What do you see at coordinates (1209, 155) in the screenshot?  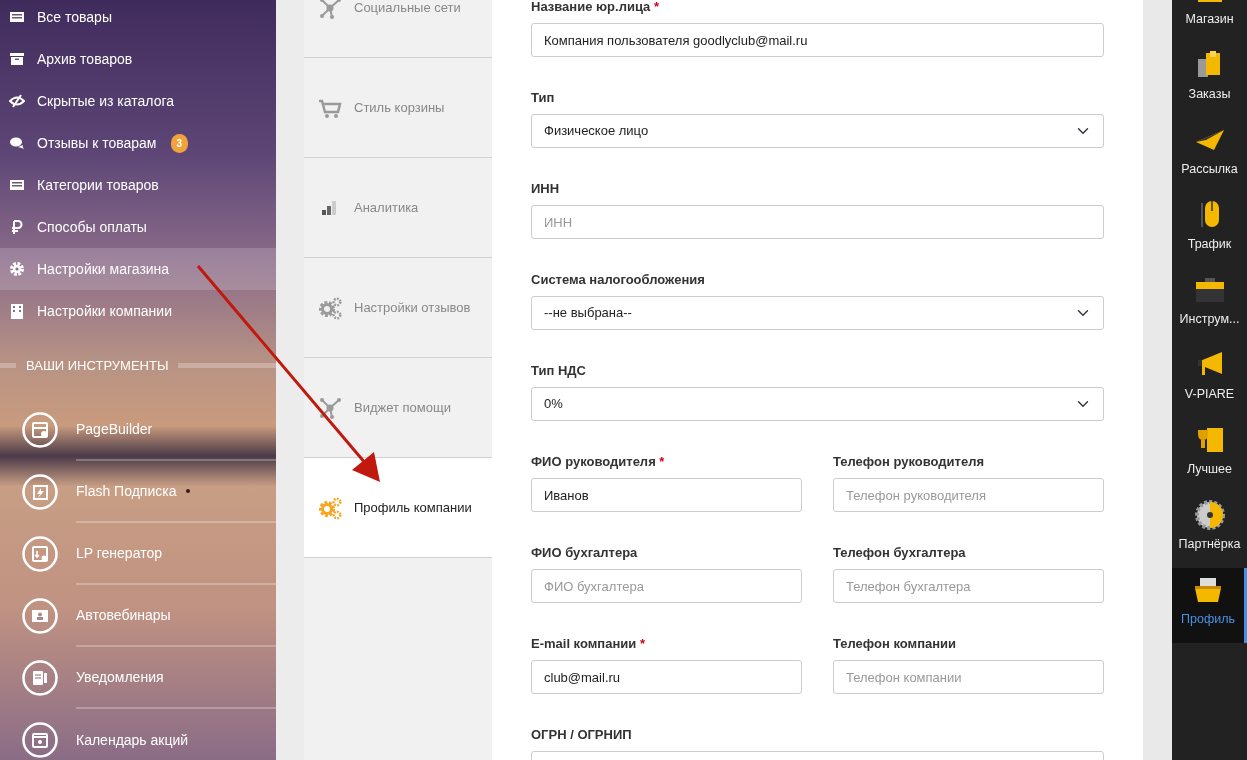 I see `app-bar-item: Рассылка` at bounding box center [1209, 155].